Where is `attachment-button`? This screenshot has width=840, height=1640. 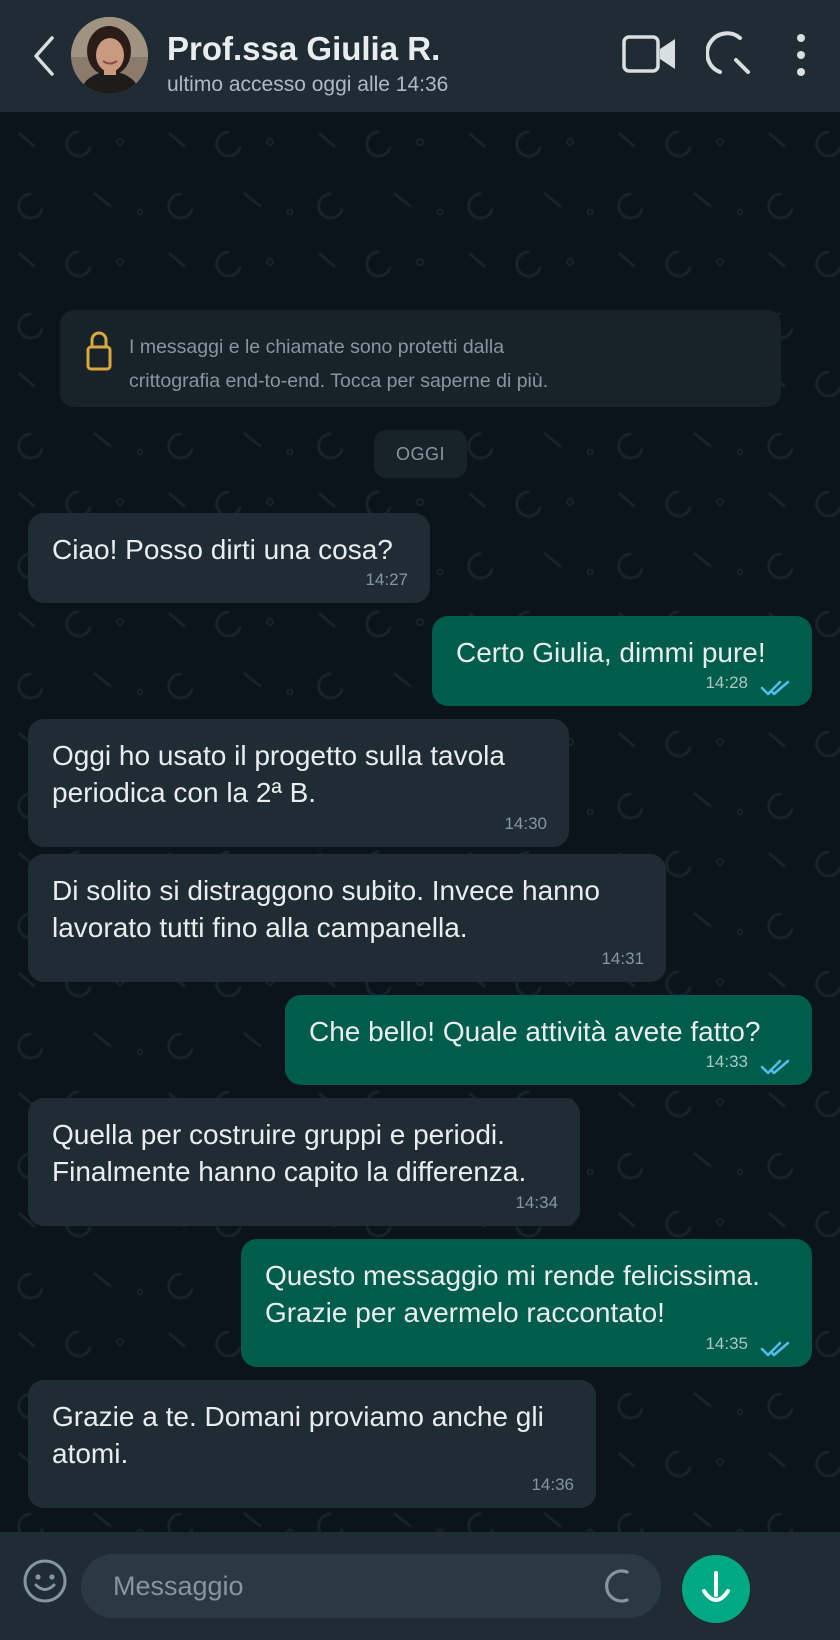 attachment-button is located at coordinates (619, 1586).